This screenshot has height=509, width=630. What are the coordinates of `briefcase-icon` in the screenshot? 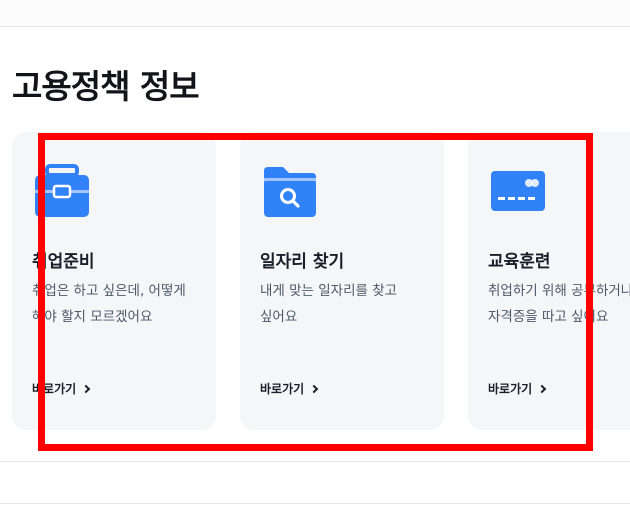 It's located at (62, 190).